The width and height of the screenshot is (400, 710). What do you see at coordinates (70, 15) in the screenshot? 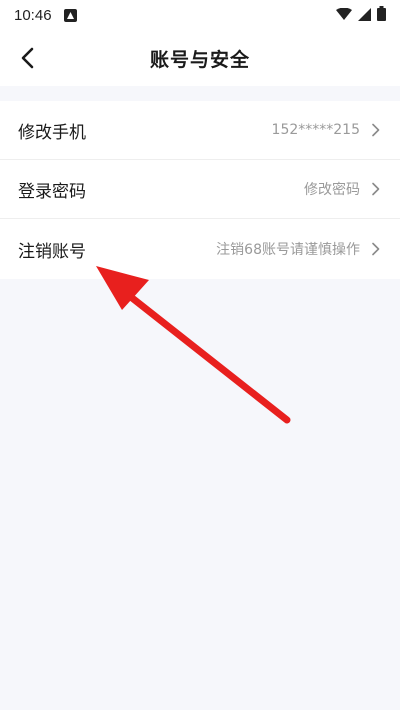
I see `notification-icon` at bounding box center [70, 15].